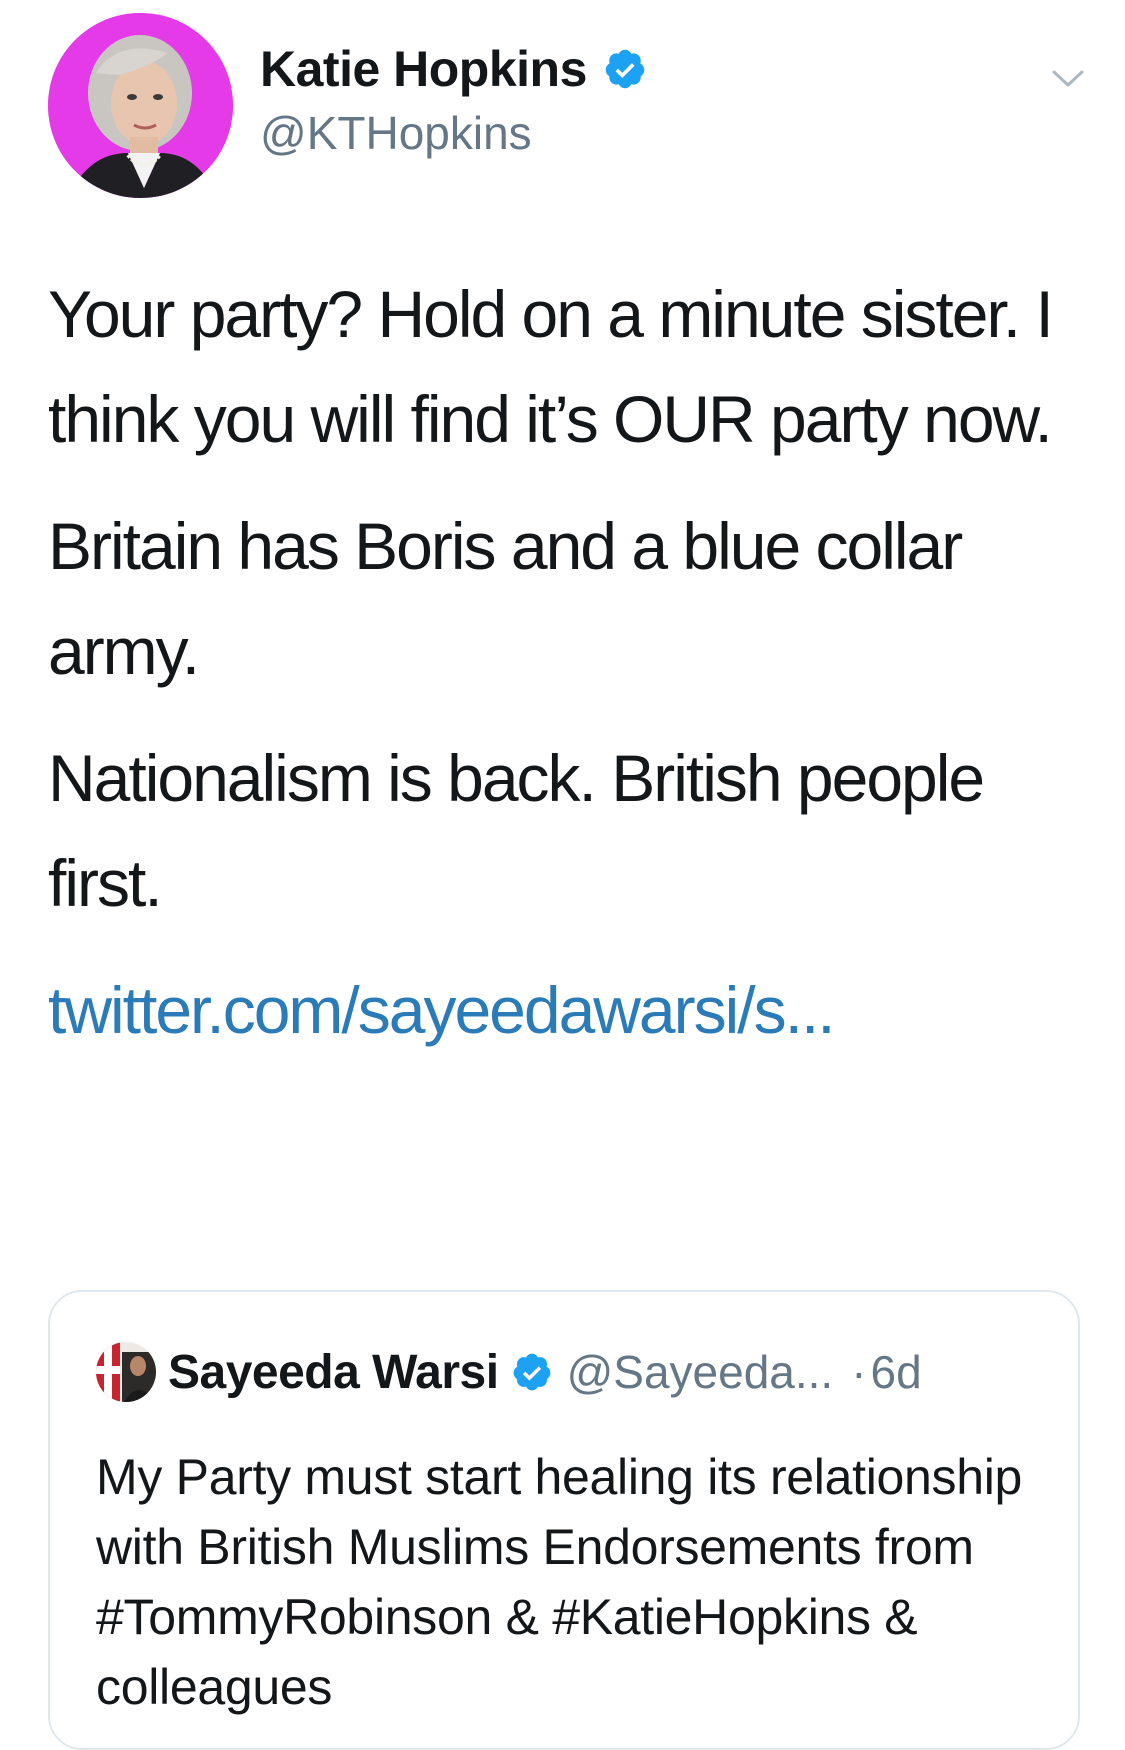 The image size is (1125, 1750). I want to click on quoted-author-name: Sayeeda Warsi, so click(333, 1372).